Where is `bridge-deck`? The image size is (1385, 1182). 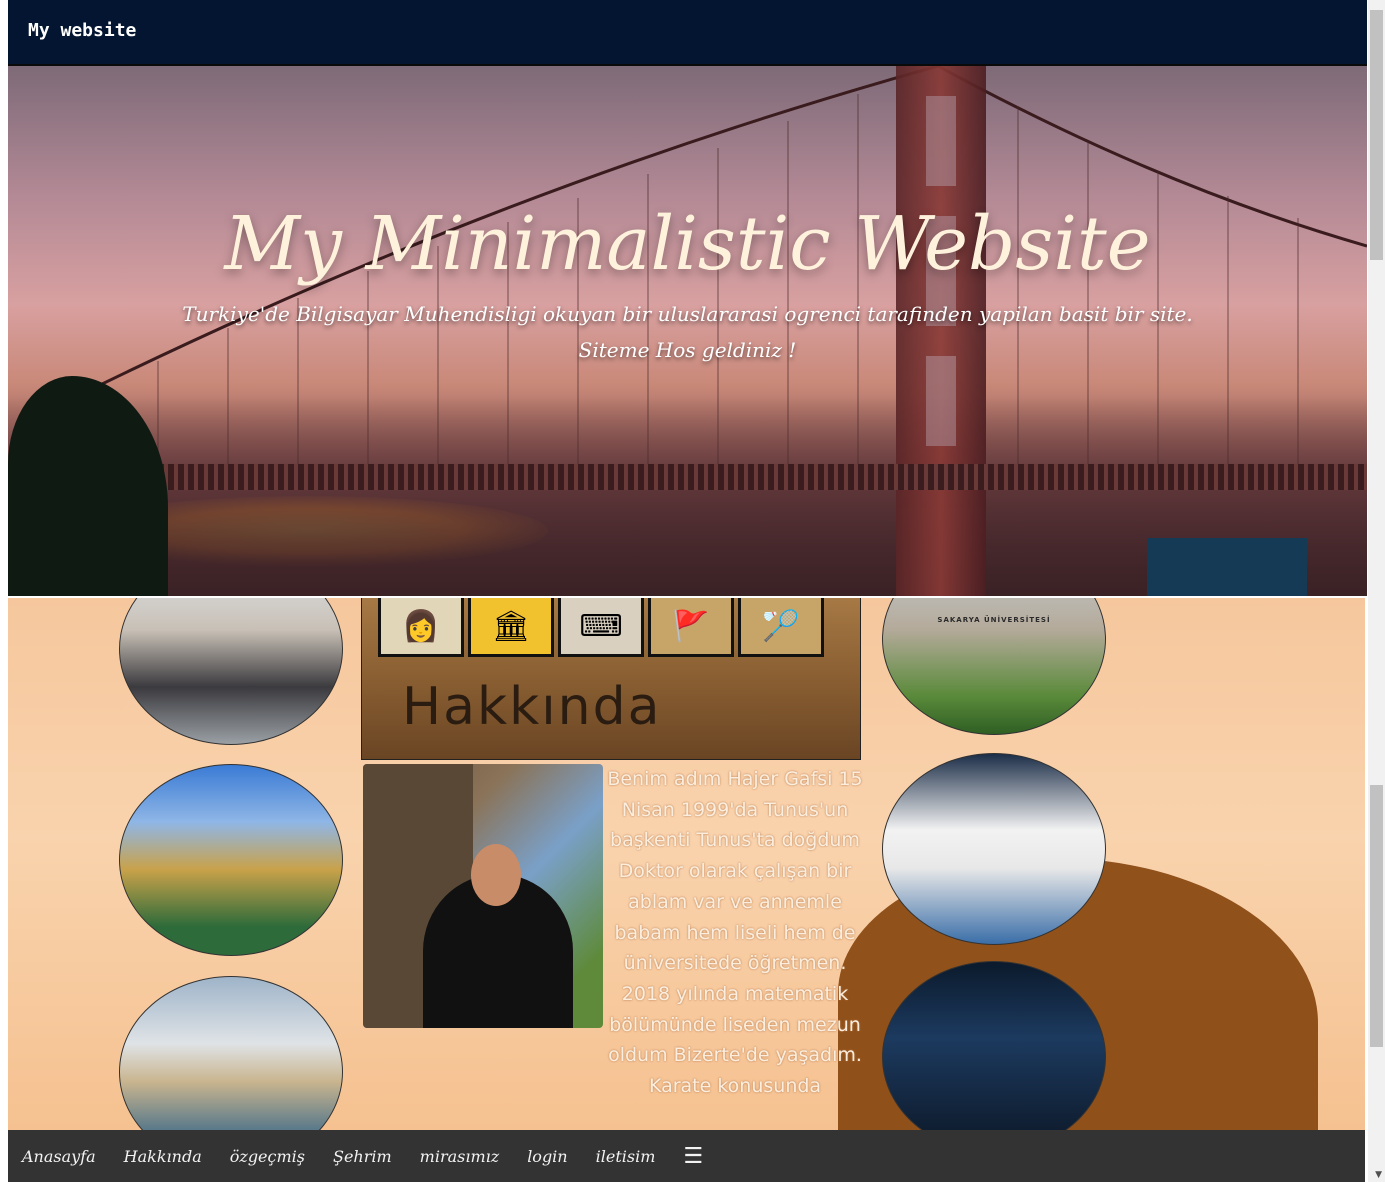
bridge-deck is located at coordinates (732, 477).